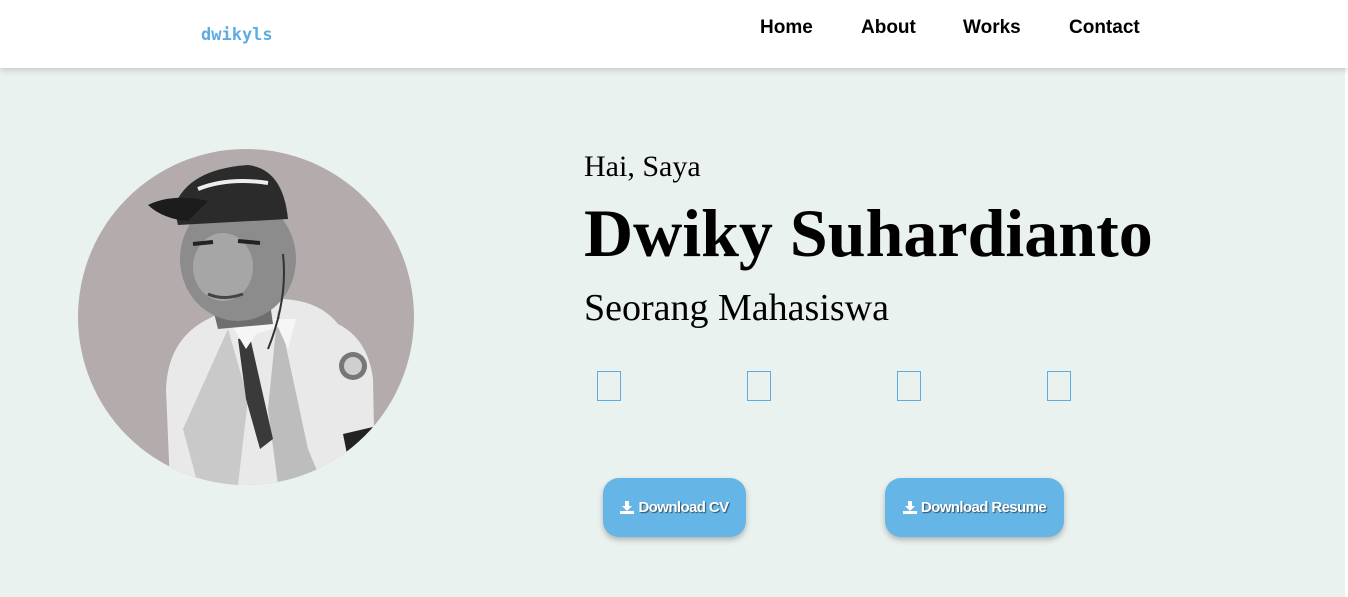  Describe the element at coordinates (868, 233) in the screenshot. I see `hero-name: Dwiky Suhardianto` at that location.